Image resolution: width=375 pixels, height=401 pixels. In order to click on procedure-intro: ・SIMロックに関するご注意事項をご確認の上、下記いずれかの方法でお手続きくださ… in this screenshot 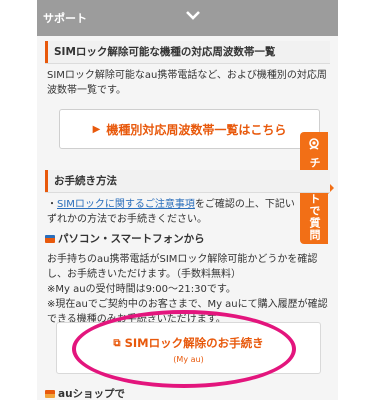, I will do `click(171, 212)`.